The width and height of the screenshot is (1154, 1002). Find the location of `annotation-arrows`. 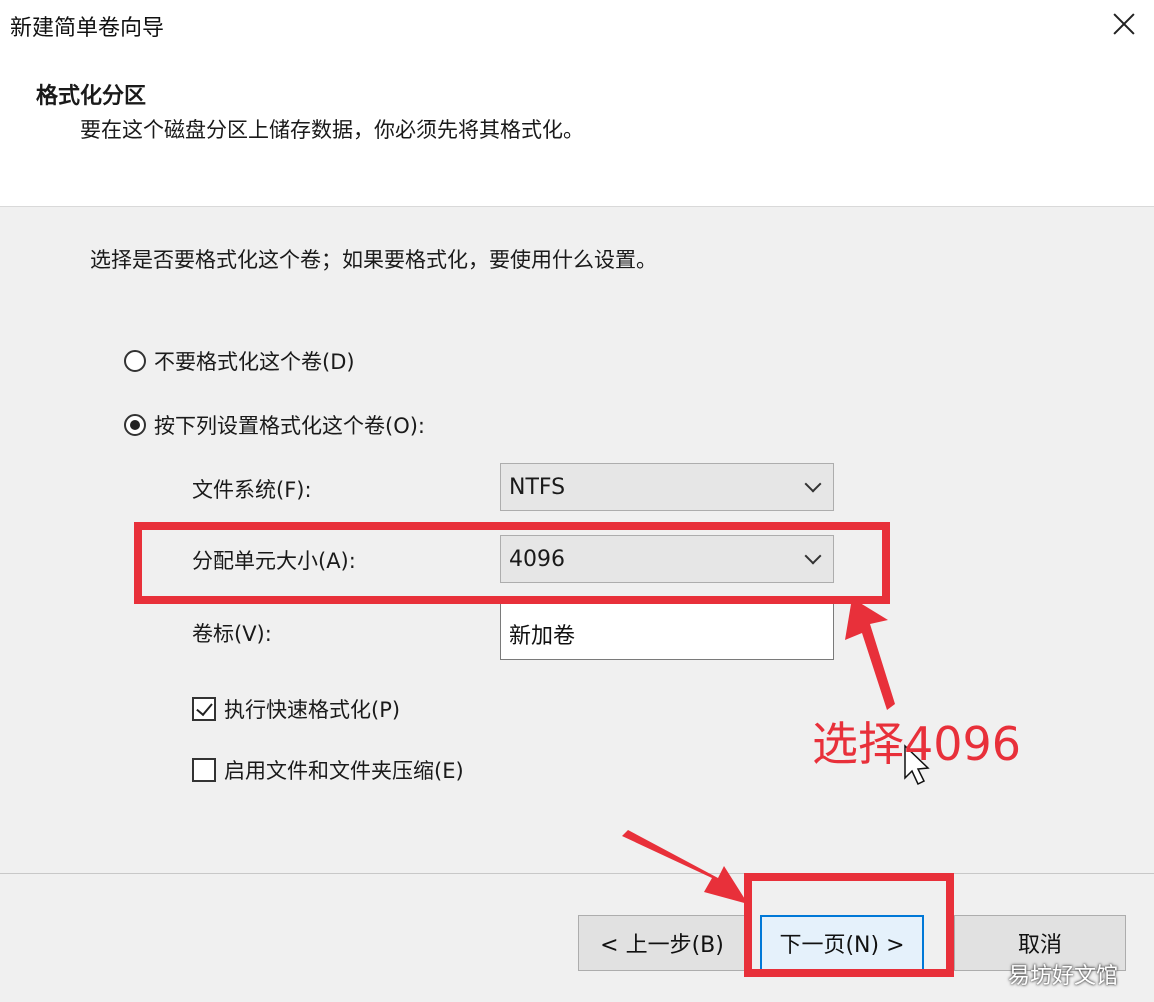

annotation-arrows is located at coordinates (776, 751).